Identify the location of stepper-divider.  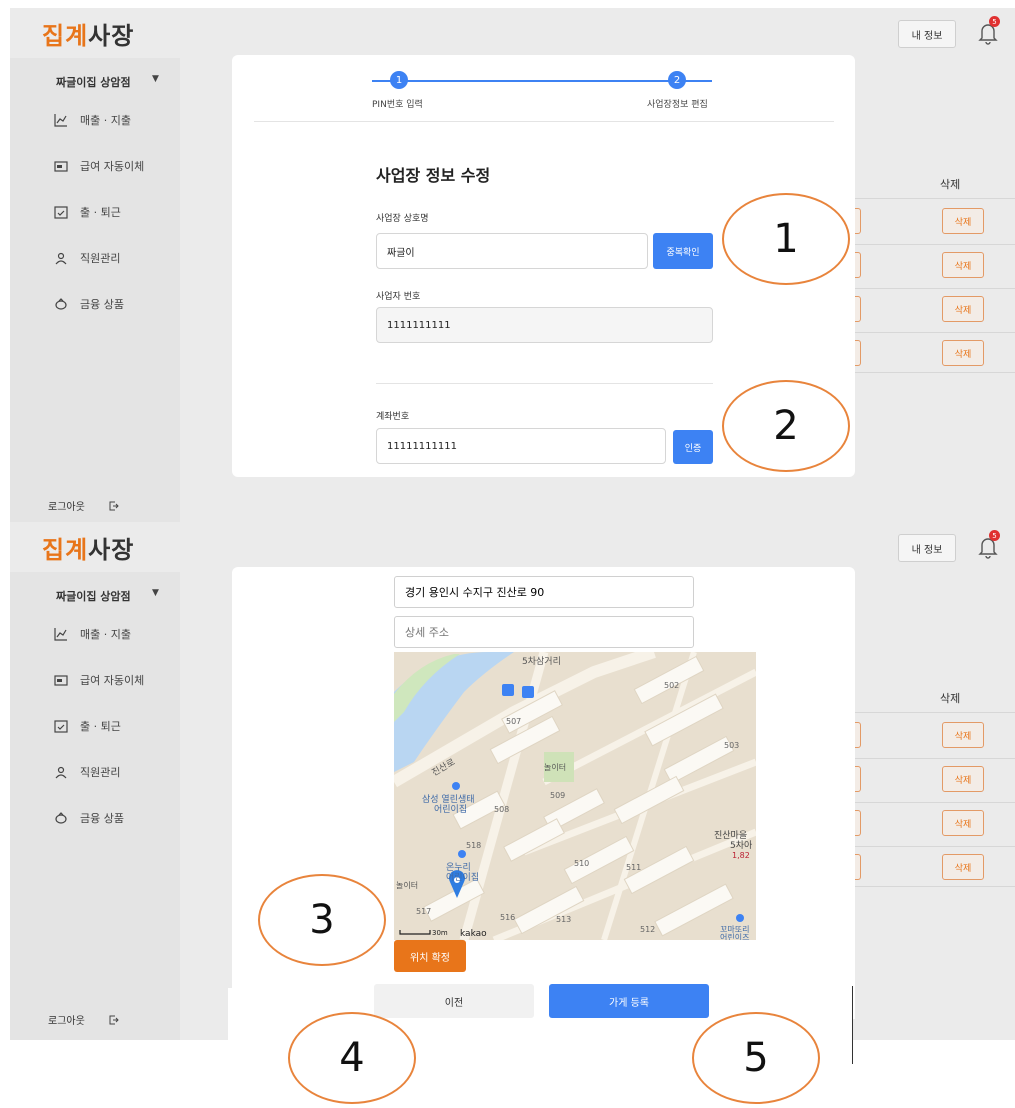
(544, 121).